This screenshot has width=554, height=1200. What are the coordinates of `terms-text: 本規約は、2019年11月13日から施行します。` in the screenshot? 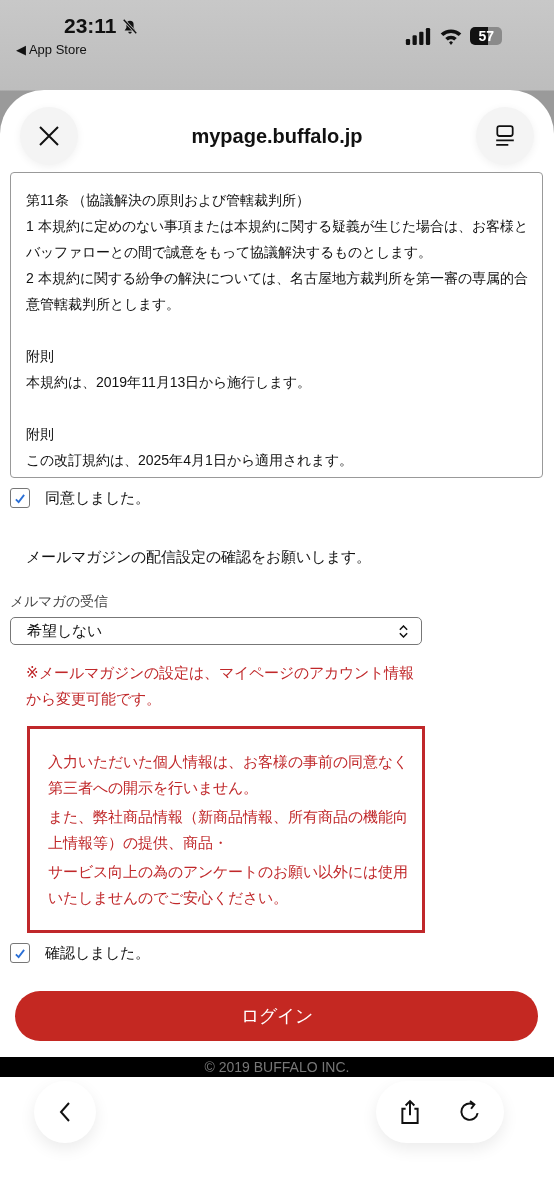 It's located at (169, 382).